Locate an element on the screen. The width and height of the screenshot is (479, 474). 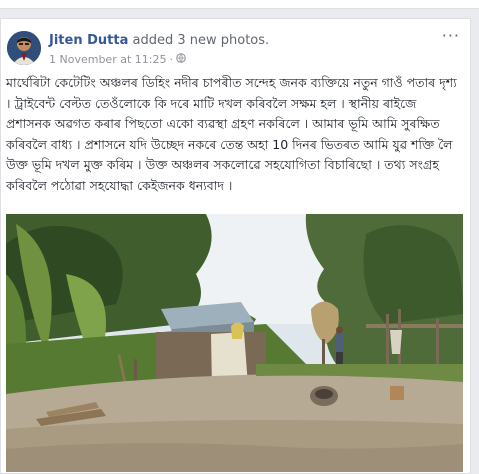
post-action-text: added 3 new photos. is located at coordinates (201, 40).